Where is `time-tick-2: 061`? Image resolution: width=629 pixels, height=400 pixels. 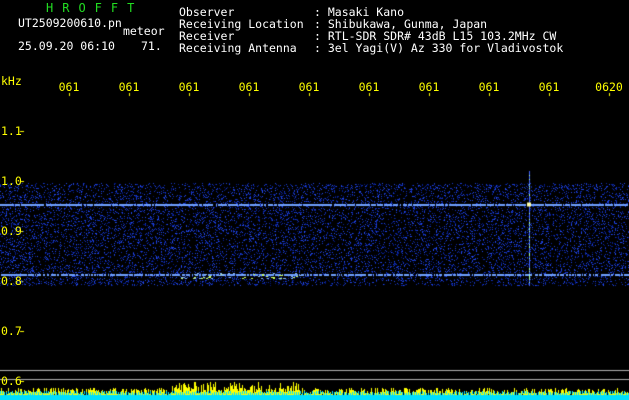 time-tick-2: 061 is located at coordinates (129, 87).